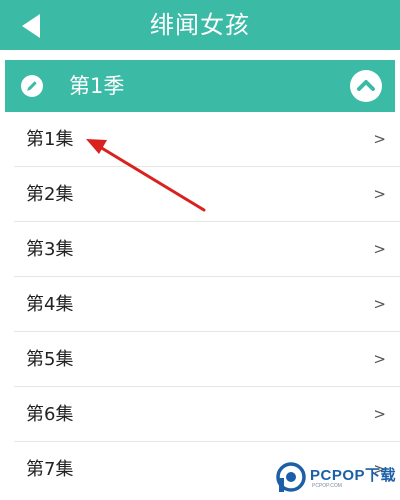 This screenshot has height=500, width=400. I want to click on episode-label: 第5集, so click(50, 359).